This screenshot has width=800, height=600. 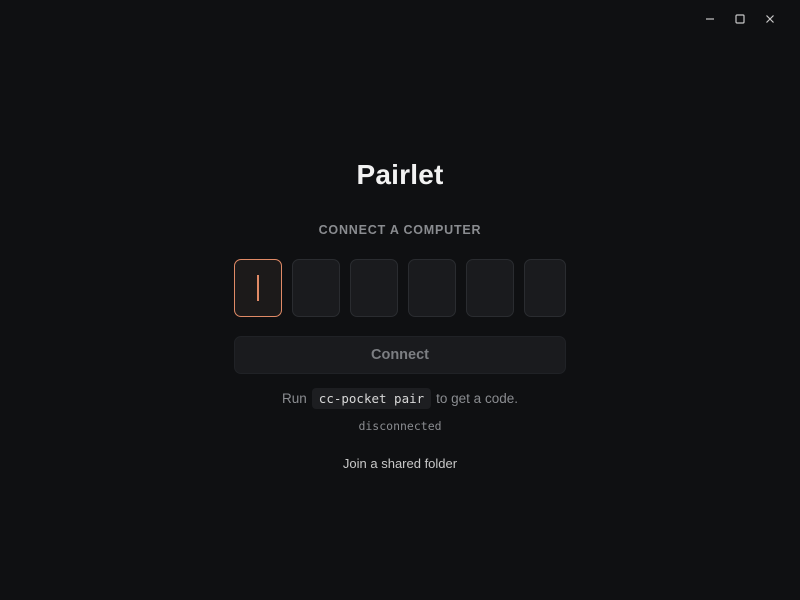 I want to click on join-shared-folder-link: Join a shared folder, so click(x=400, y=464).